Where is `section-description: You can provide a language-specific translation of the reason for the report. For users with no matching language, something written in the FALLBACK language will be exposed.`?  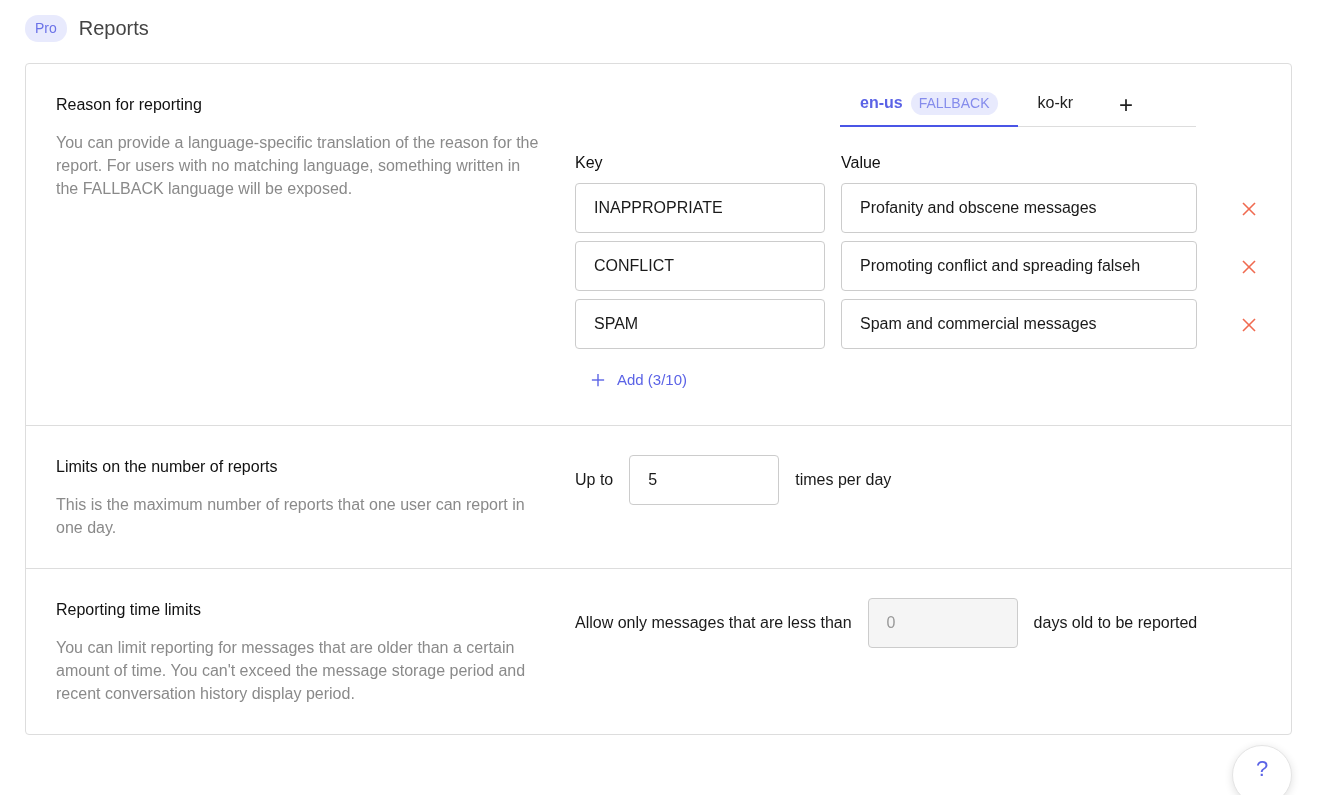
section-description: You can provide a language-specific translation of the reason for the report. For users with no matching language, something written in the FALLBACK language will be exposed. is located at coordinates (298, 166).